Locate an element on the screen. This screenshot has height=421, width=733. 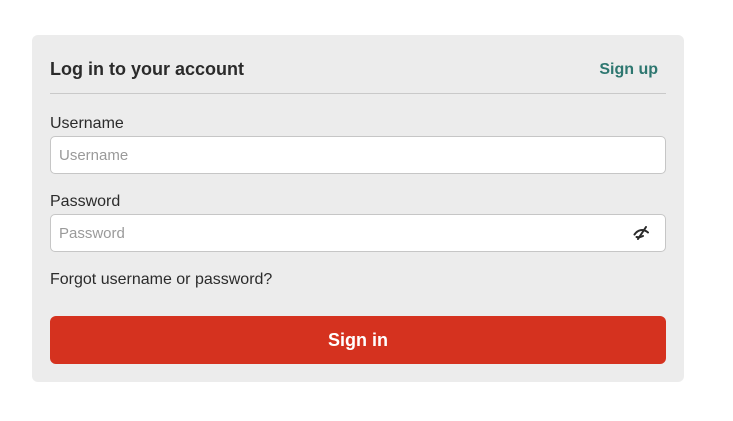
username-input is located at coordinates (358, 155).